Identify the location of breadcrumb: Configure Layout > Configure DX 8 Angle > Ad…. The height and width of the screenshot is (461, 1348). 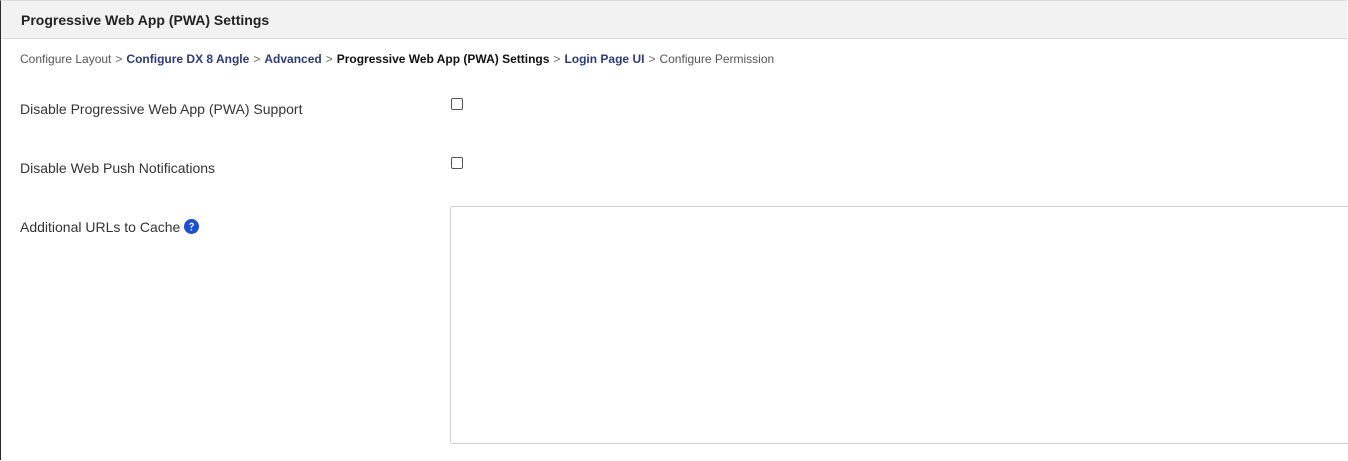
(397, 59).